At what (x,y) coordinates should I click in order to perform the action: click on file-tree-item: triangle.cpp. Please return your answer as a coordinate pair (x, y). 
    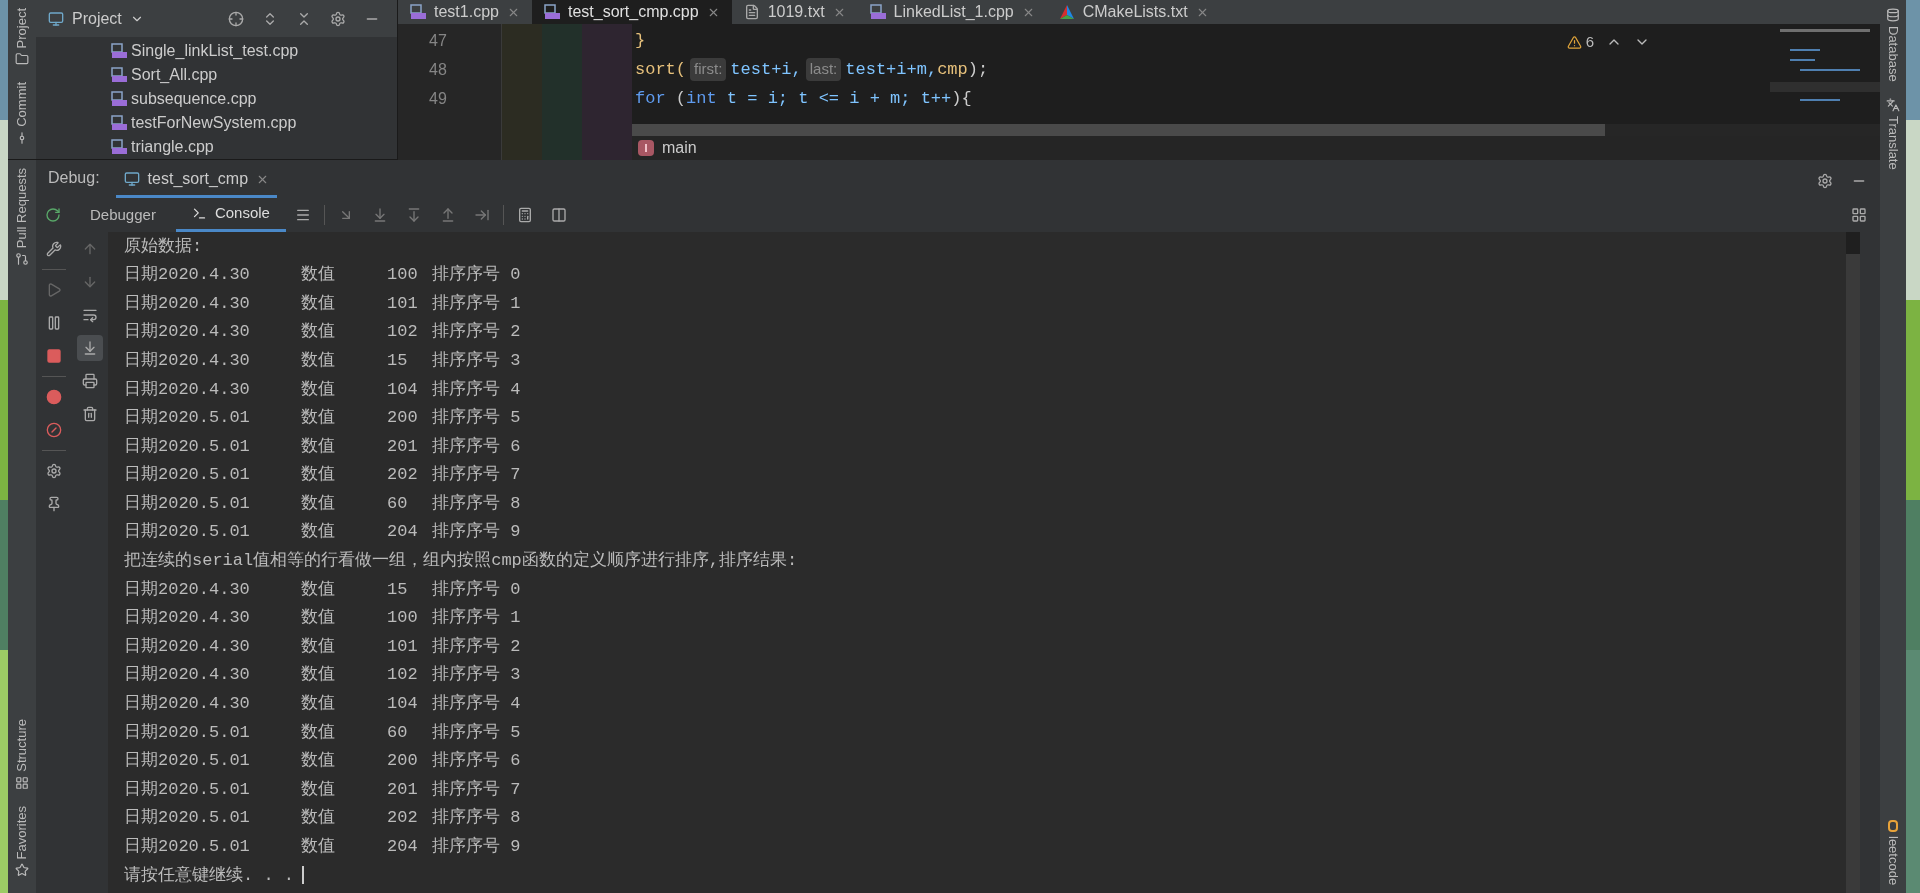
    Looking at the image, I should click on (254, 147).